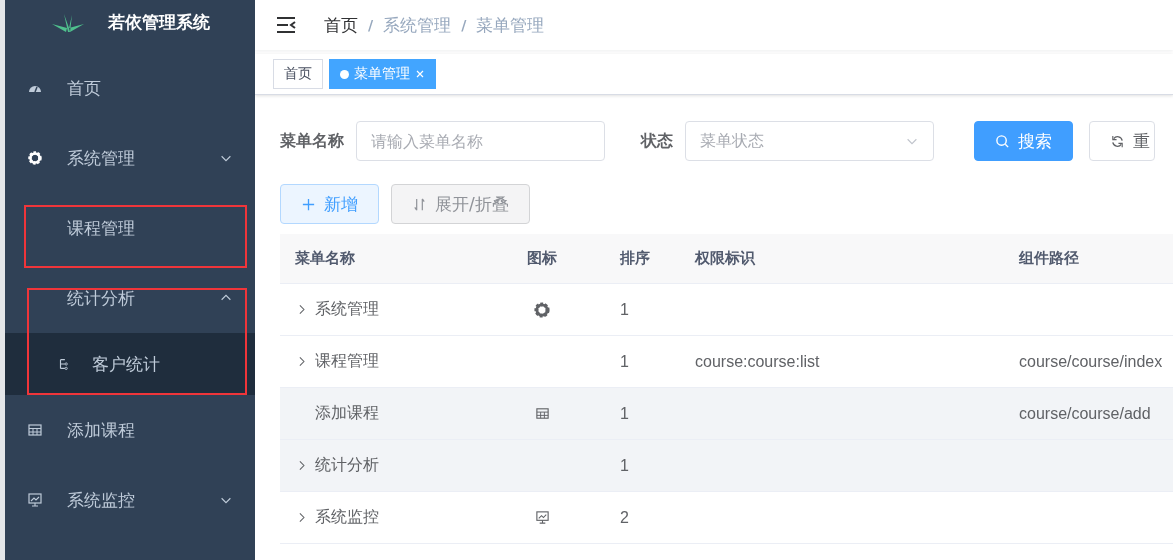 The image size is (1173, 560). Describe the element at coordinates (130, 158) in the screenshot. I see `menu-item: 系统管理` at that location.